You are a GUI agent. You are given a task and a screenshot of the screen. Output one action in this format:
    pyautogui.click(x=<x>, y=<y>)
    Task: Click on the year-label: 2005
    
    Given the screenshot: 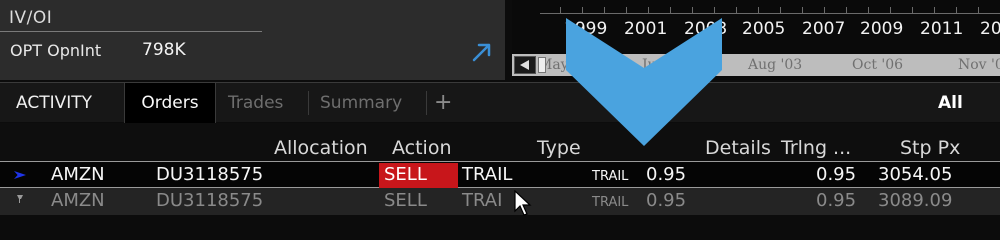 What is the action you would take?
    pyautogui.click(x=764, y=29)
    